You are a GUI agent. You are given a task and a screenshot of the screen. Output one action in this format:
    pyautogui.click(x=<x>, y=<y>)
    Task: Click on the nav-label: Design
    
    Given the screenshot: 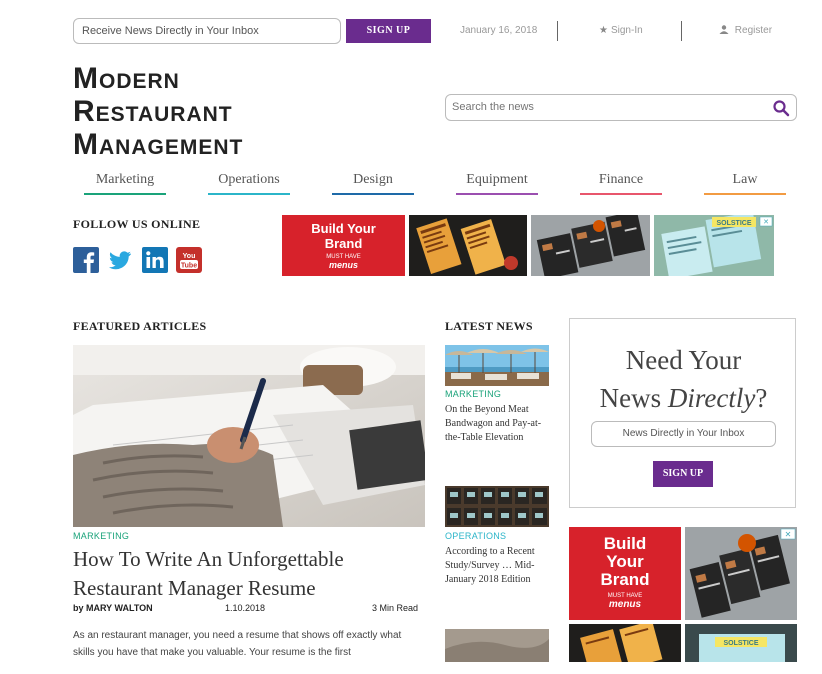 What is the action you would take?
    pyautogui.click(x=373, y=179)
    